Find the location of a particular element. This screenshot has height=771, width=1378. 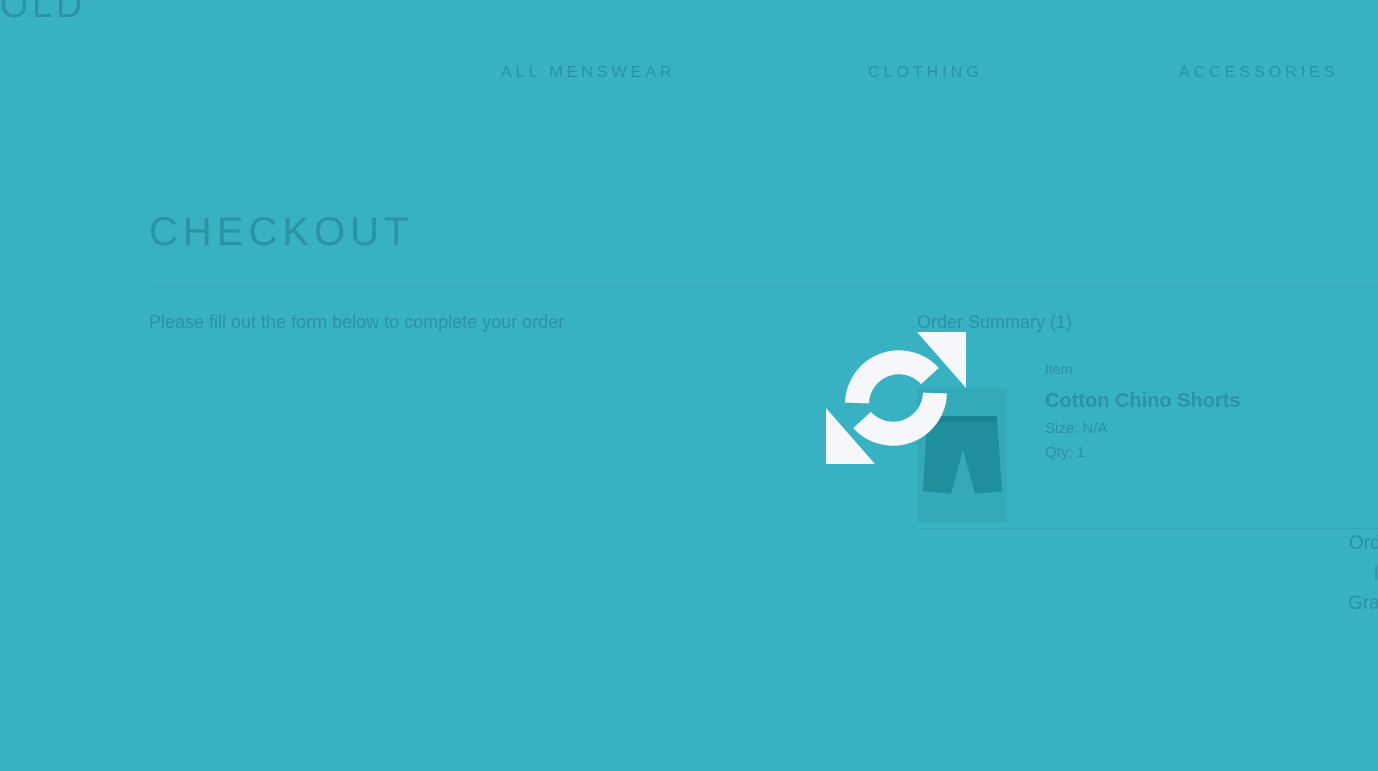

item-column-header: Item is located at coordinates (1059, 369).